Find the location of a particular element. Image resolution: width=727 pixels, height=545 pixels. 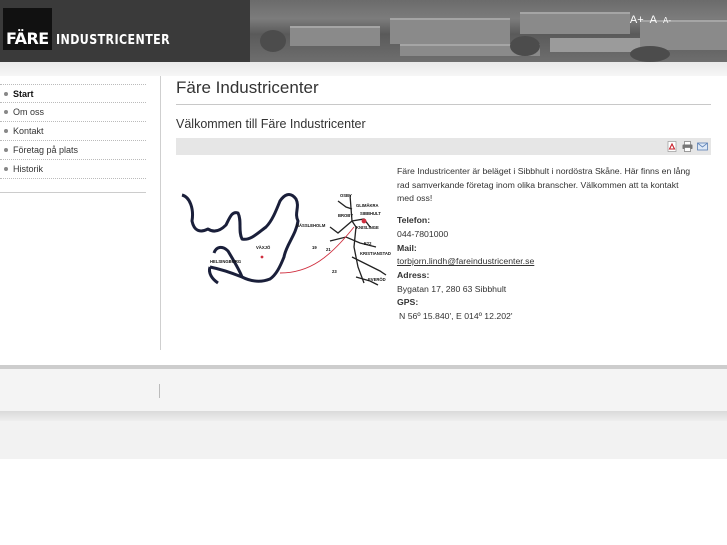

phone-label: Telefon: is located at coordinates (414, 220).